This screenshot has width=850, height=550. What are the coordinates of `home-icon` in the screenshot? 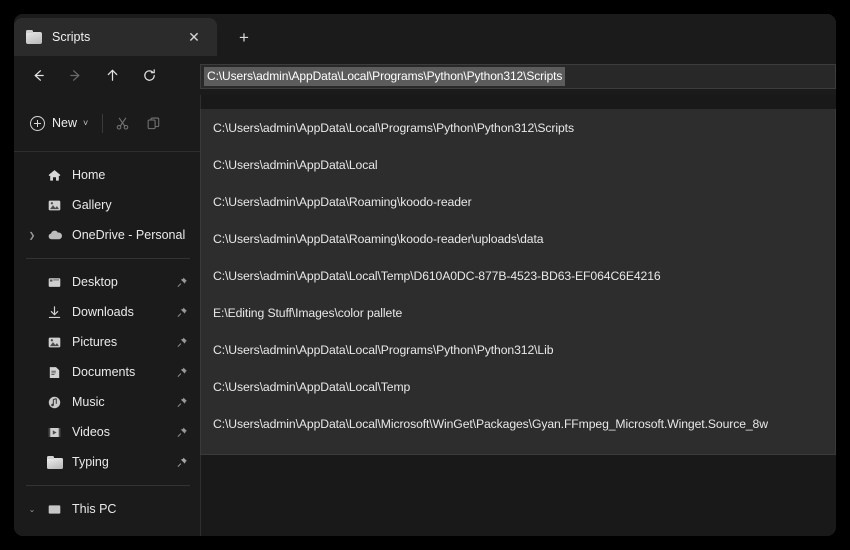 It's located at (54, 175).